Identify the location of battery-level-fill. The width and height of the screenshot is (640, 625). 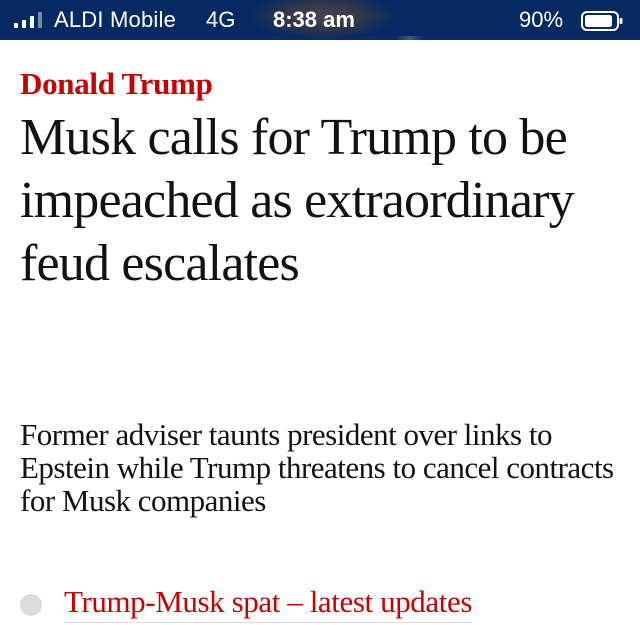
(598, 21).